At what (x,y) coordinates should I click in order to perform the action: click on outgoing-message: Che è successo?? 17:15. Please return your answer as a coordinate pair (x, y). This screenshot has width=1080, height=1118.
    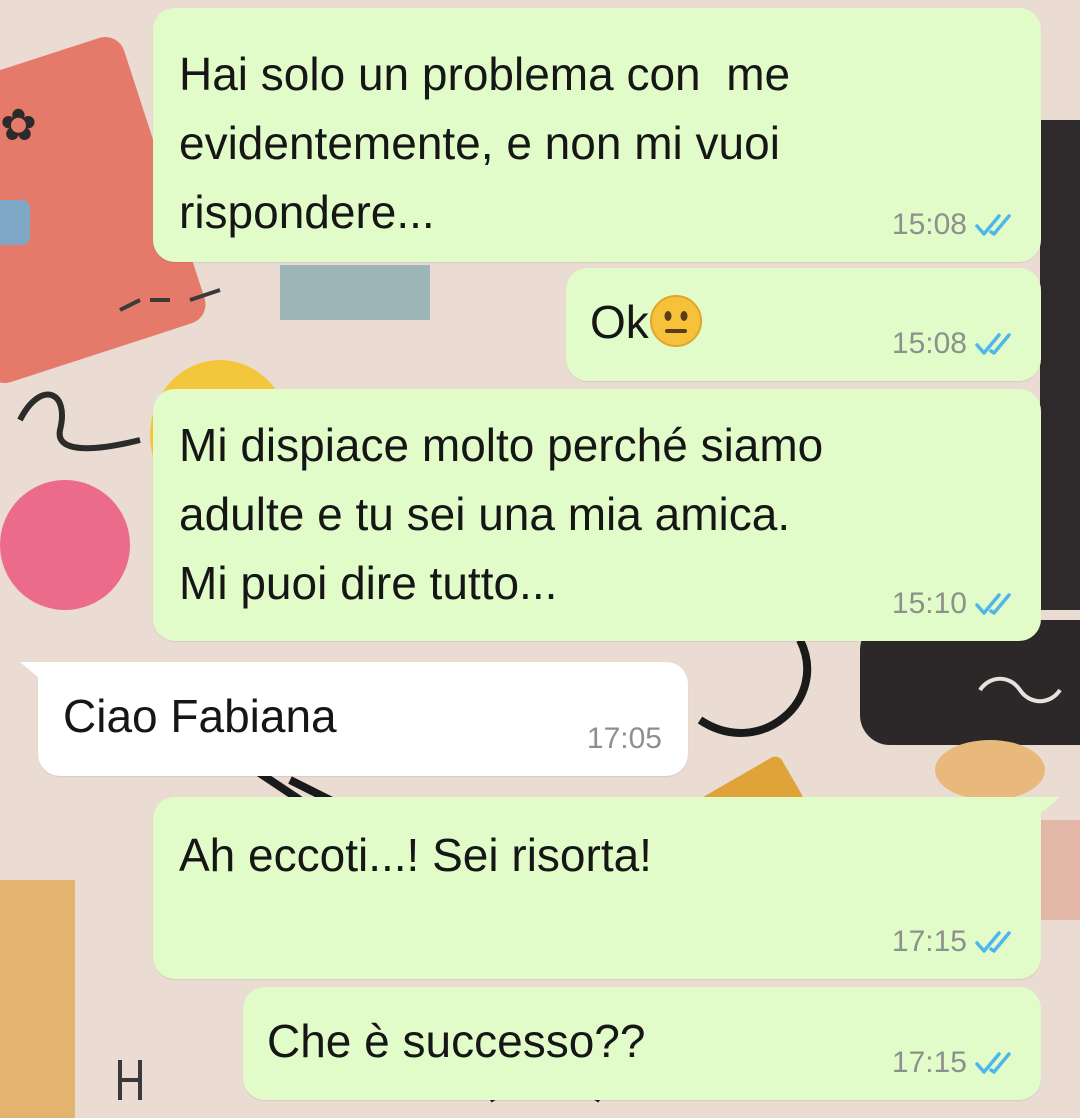
    Looking at the image, I should click on (642, 1043).